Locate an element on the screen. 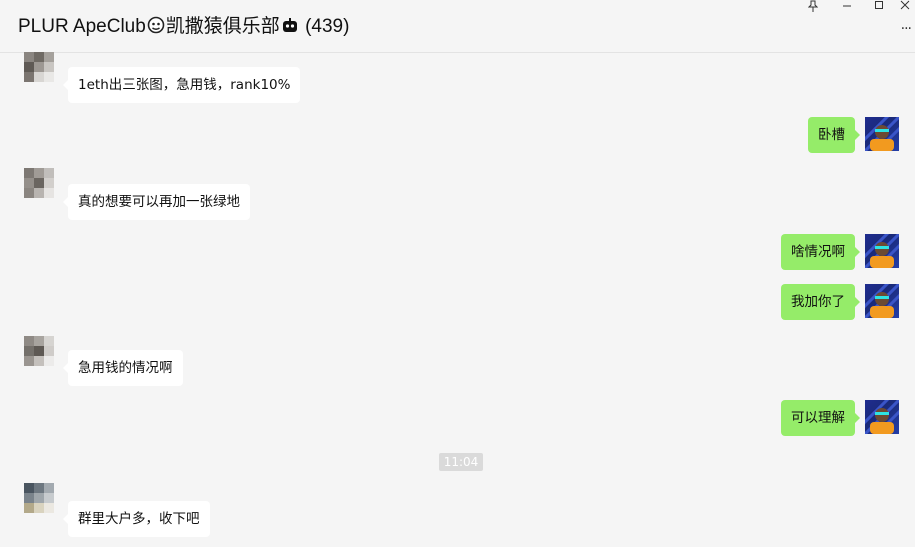  maximize-button is located at coordinates (879, 7).